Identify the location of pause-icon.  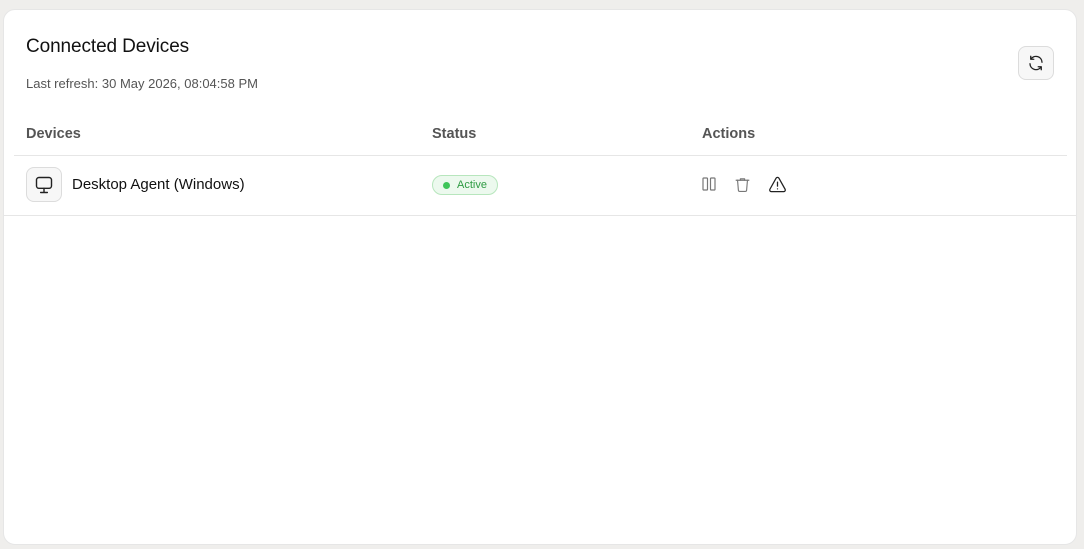
(709, 184).